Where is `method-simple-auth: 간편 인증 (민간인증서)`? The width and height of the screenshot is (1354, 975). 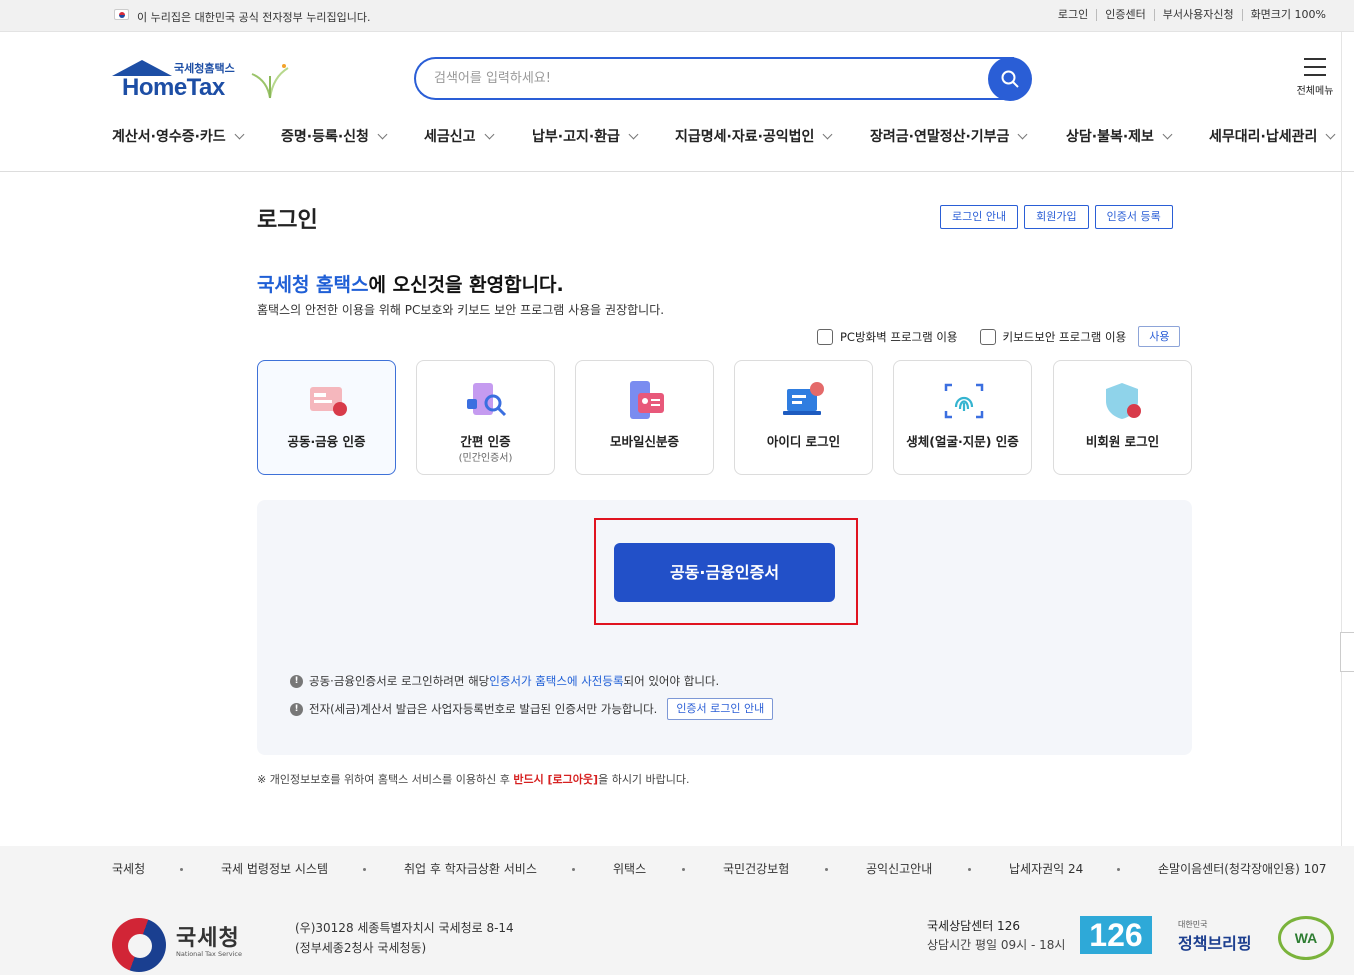 method-simple-auth: 간편 인증 (민간인증서) is located at coordinates (485, 417).